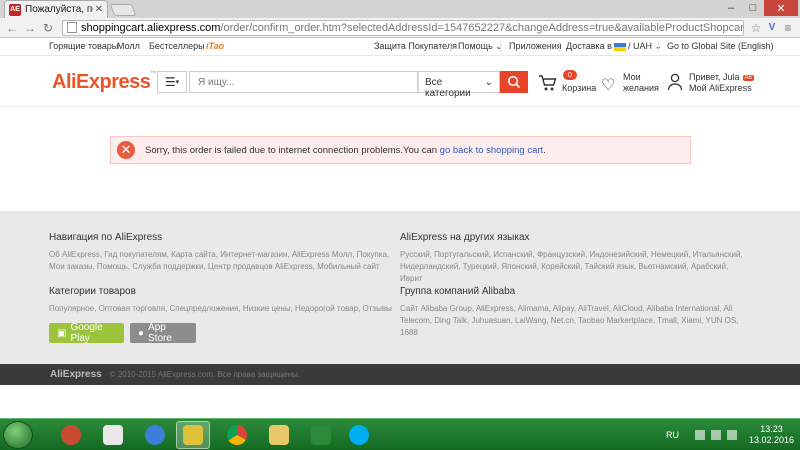 This screenshot has width=800, height=450. I want to click on url-host: shoppingcart.aliexpress.com, so click(151, 27).